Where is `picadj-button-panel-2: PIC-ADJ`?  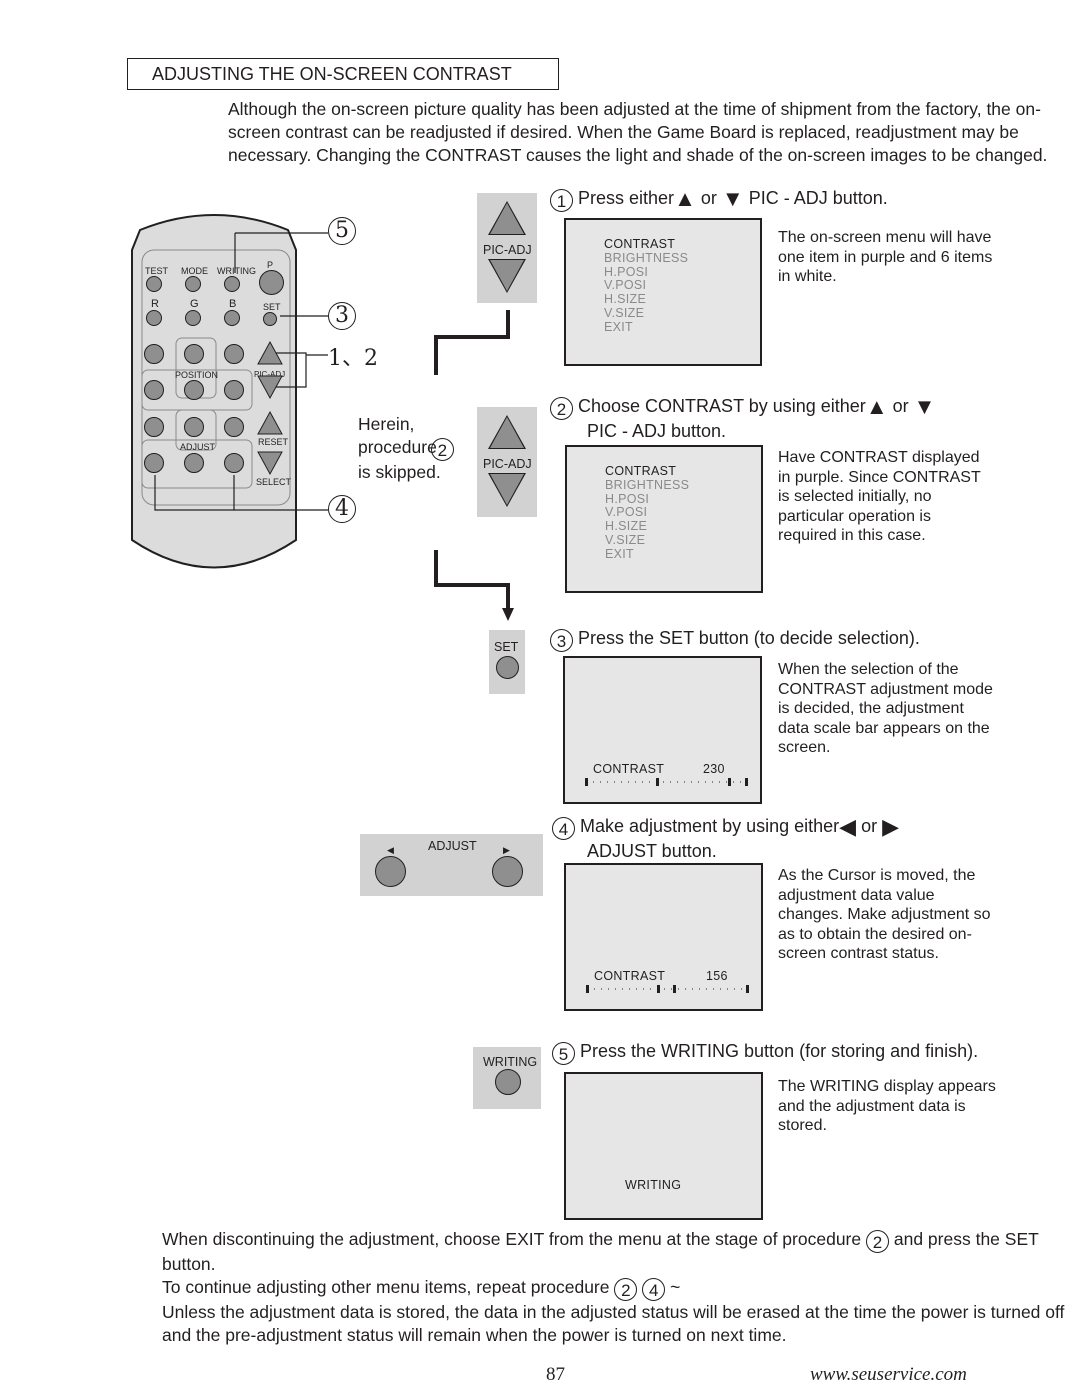
picadj-button-panel-2: PIC-ADJ is located at coordinates (507, 462).